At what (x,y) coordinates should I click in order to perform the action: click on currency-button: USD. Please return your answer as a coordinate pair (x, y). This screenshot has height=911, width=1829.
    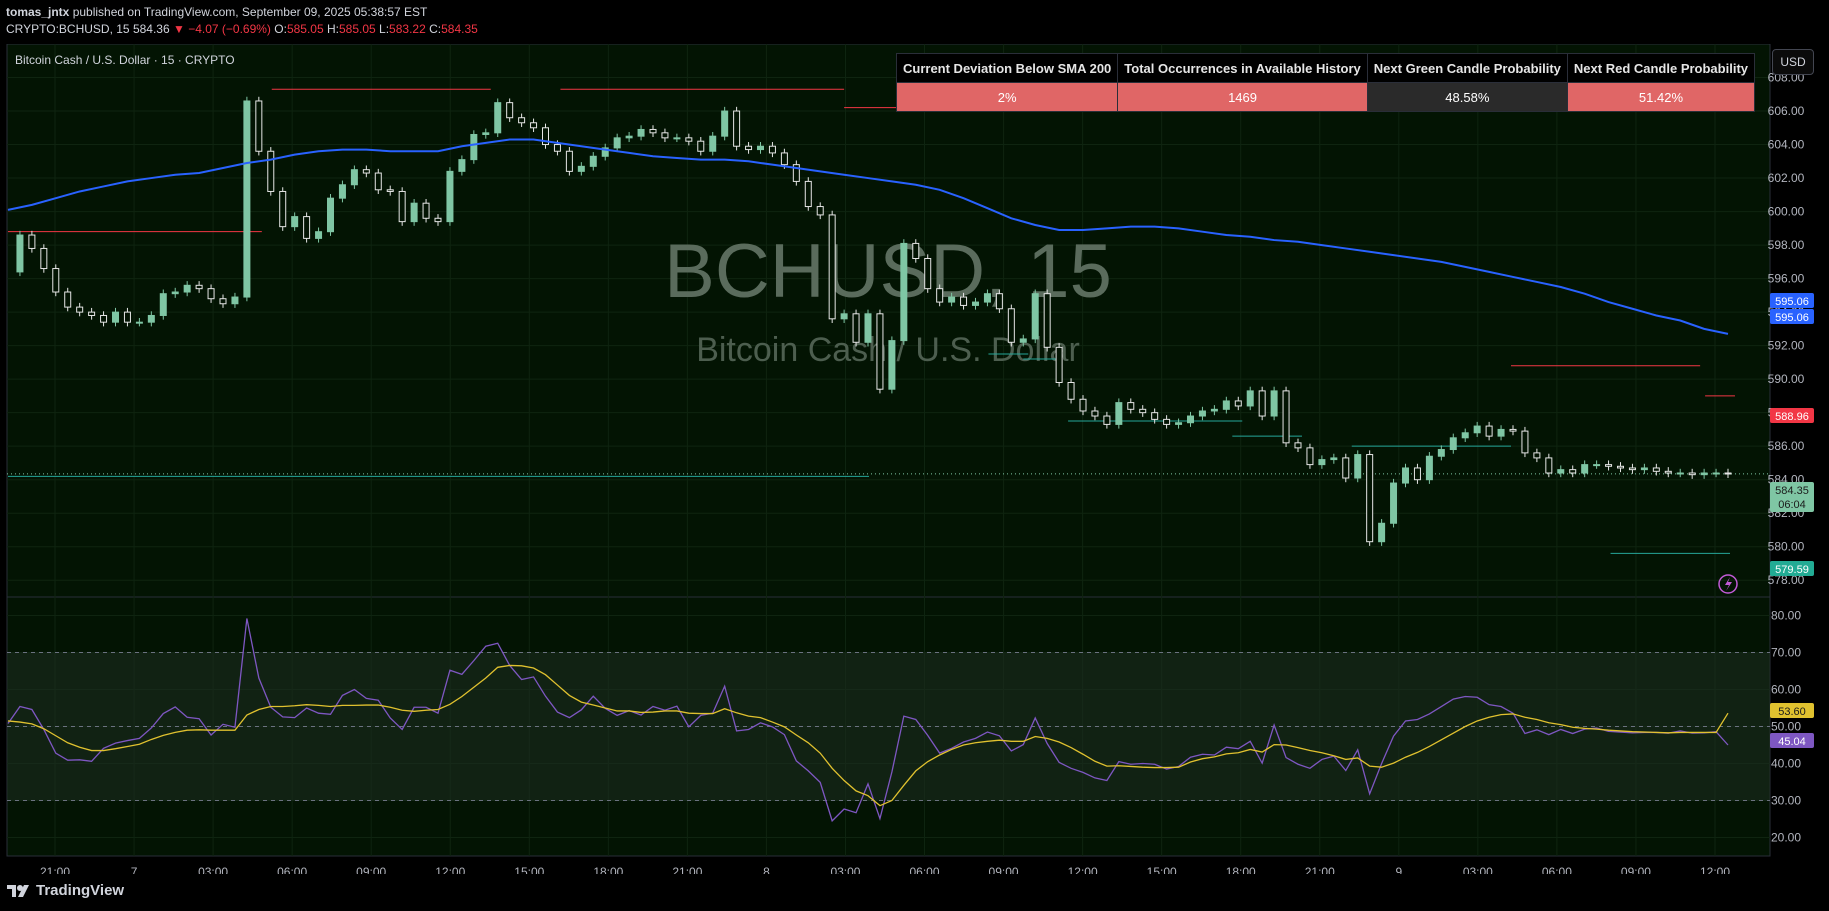
    Looking at the image, I should click on (1793, 62).